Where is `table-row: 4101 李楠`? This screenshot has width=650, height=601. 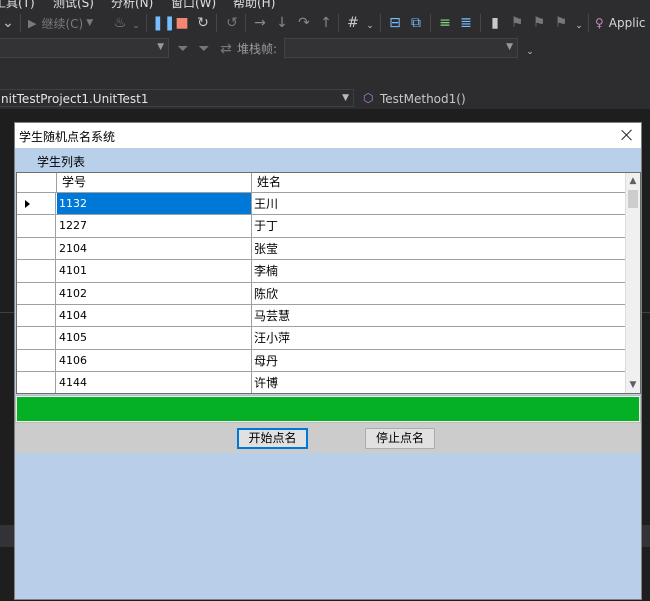
table-row: 4101 李楠 is located at coordinates (322, 271).